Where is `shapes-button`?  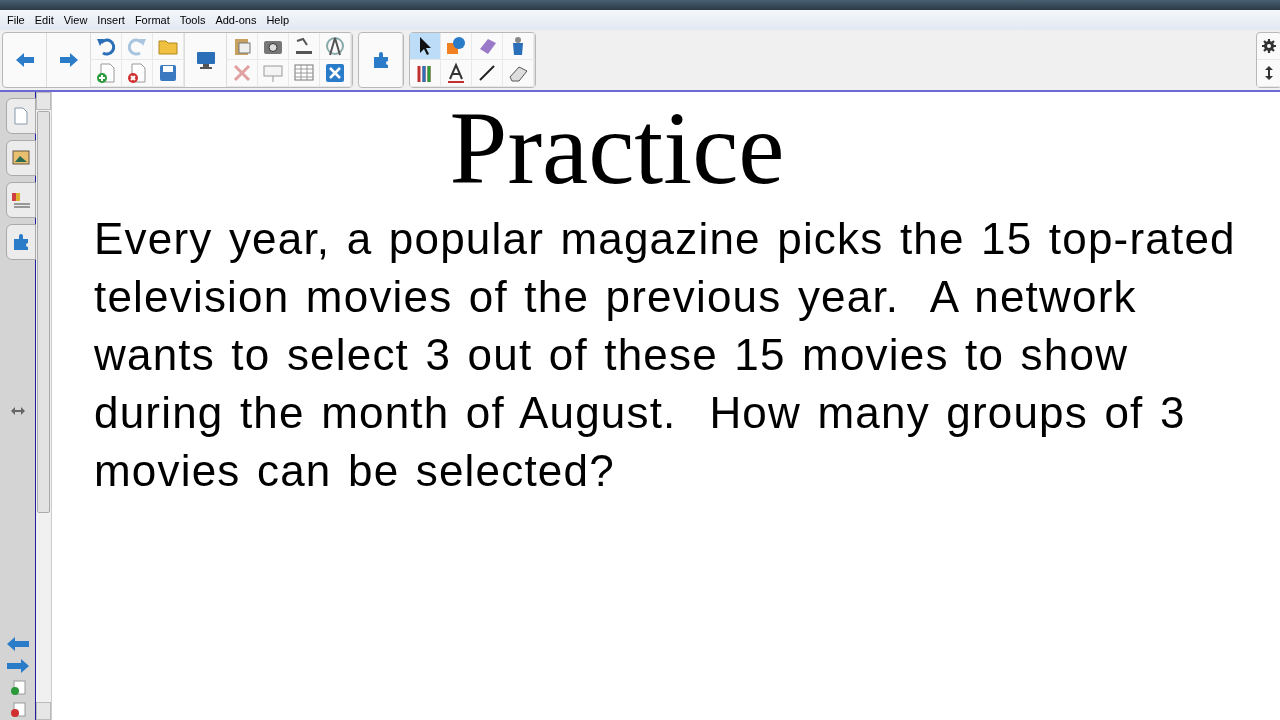
shapes-button is located at coordinates (456, 46).